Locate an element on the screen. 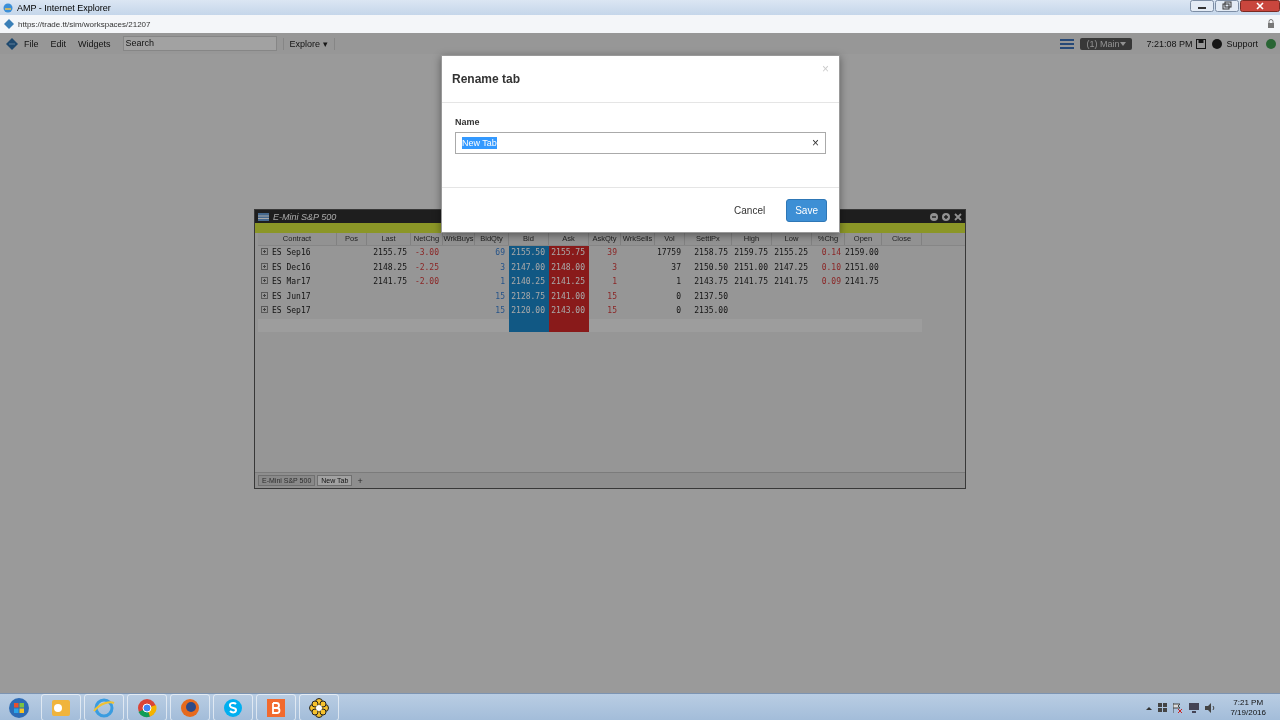 This screenshot has height=720, width=1280. menu-item: File is located at coordinates (31, 43).